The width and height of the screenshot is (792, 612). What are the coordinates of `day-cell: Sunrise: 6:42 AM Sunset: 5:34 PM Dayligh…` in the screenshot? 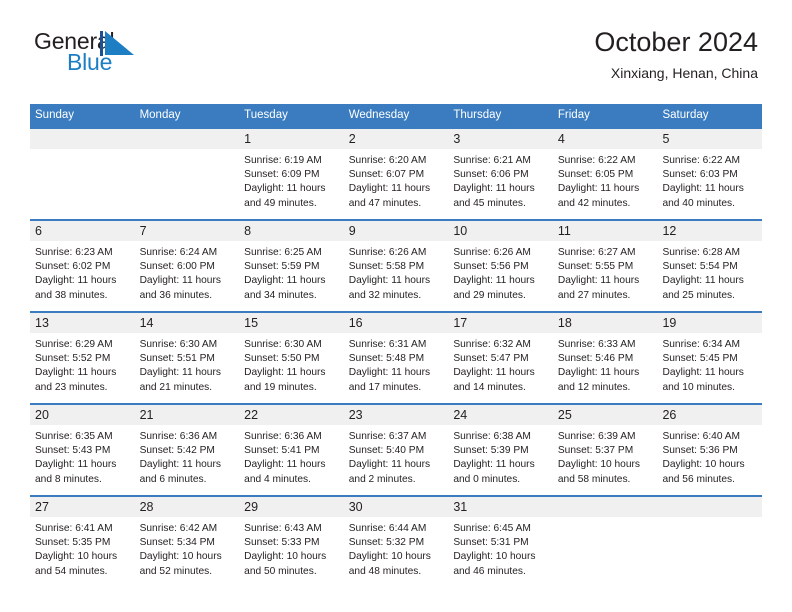 It's located at (187, 552).